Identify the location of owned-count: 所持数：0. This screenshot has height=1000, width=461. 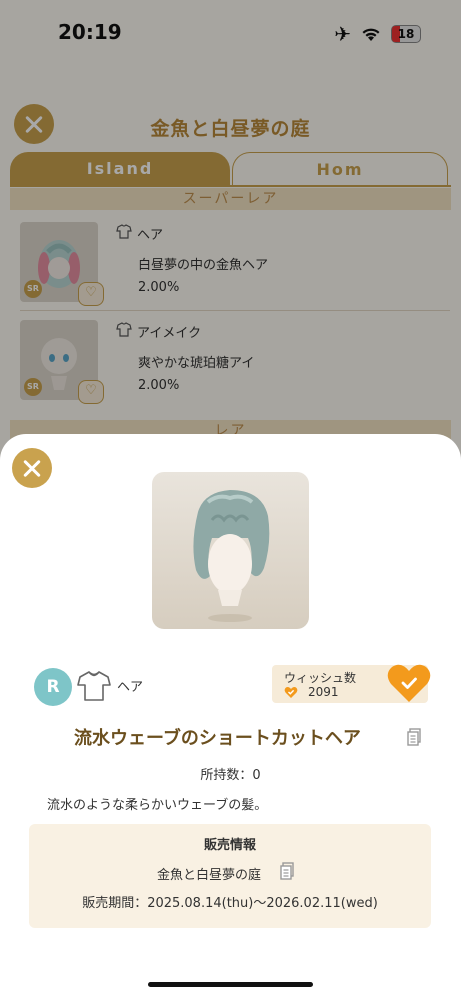
(230, 775).